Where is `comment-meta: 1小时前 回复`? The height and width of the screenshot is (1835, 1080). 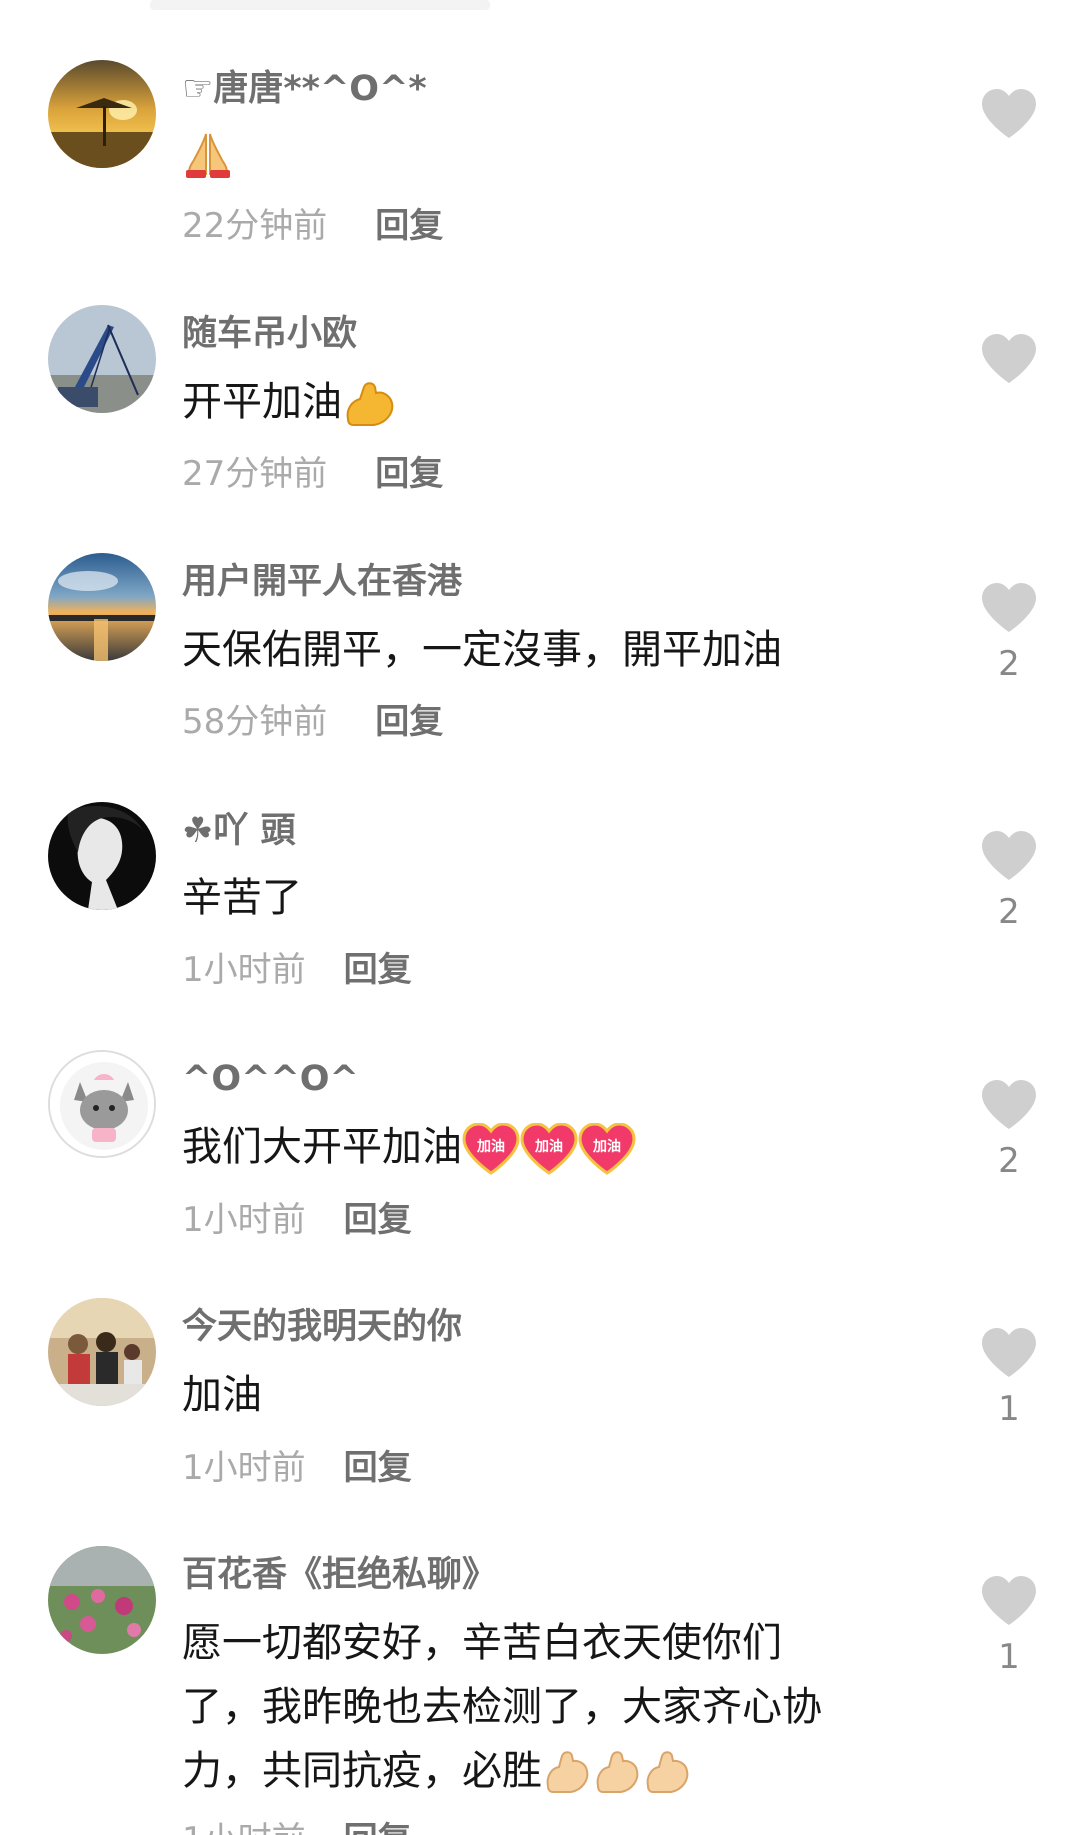
comment-meta: 1小时前 回复 is located at coordinates (297, 1826).